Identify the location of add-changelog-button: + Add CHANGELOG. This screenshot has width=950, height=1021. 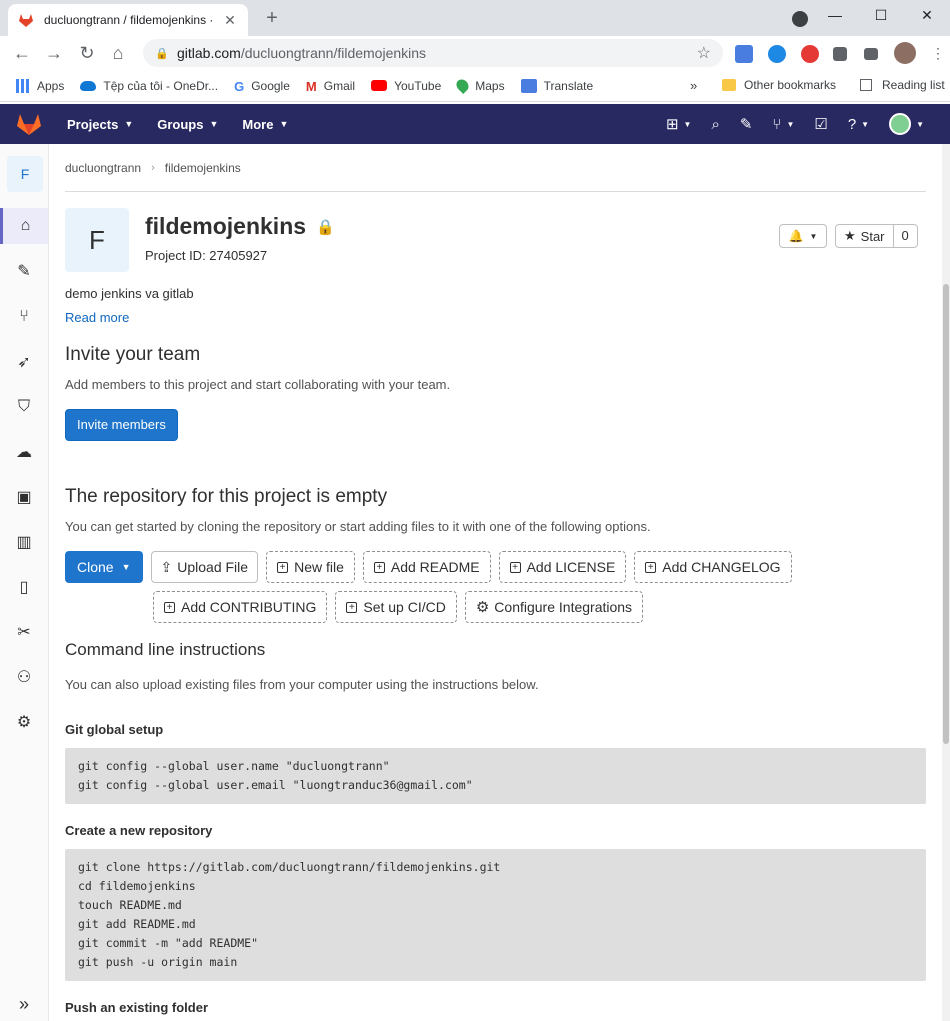
(713, 567).